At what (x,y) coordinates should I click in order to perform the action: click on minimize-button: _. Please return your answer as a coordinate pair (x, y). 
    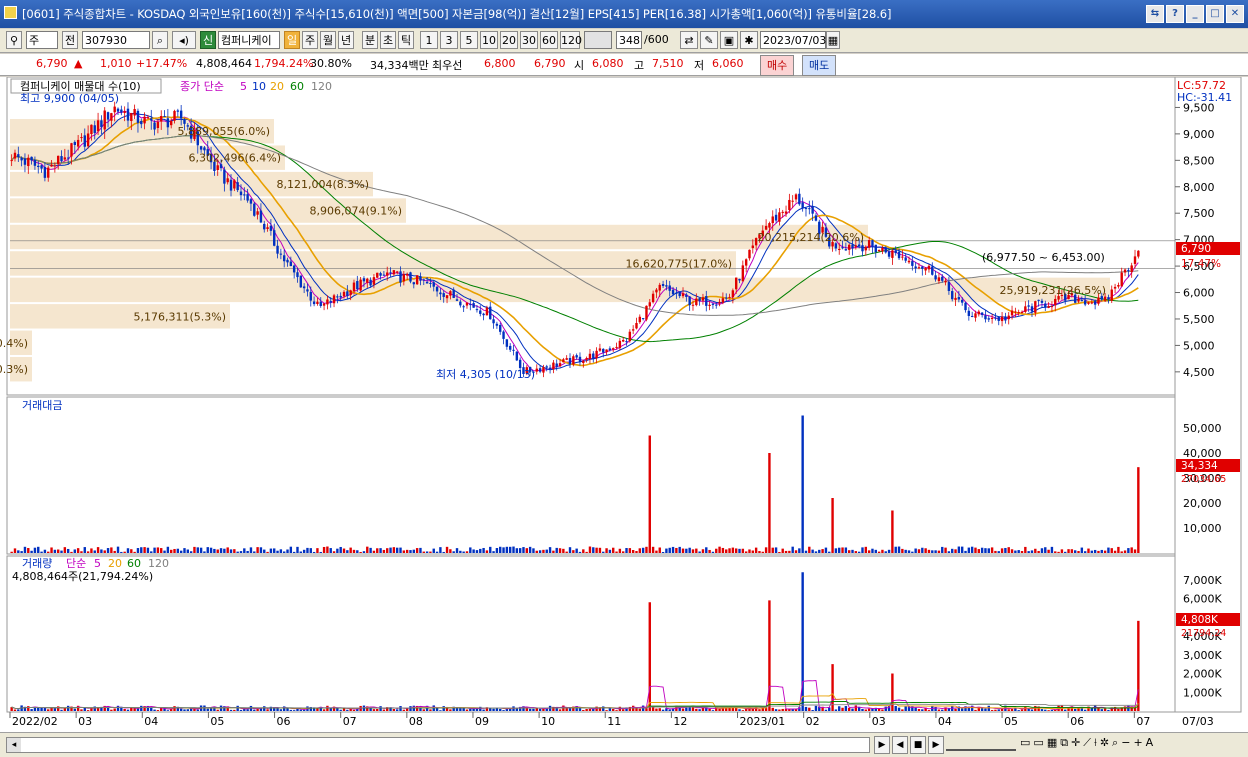
    Looking at the image, I should click on (1195, 14).